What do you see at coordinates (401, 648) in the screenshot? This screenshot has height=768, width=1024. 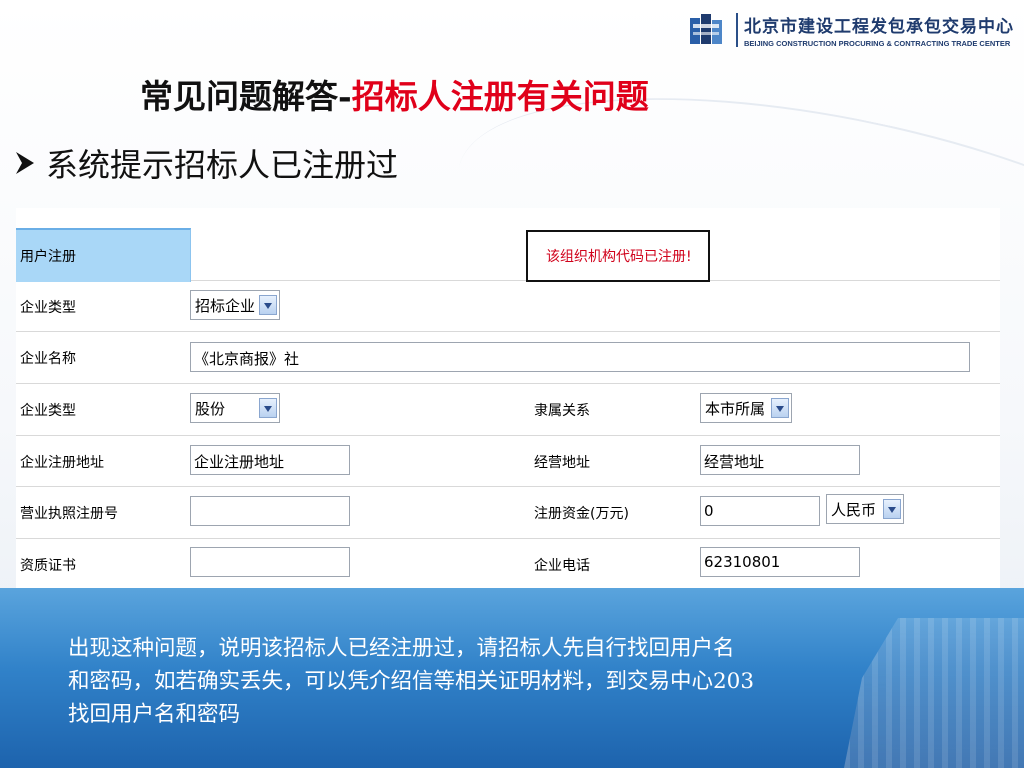 I see `explanation-line-1: 出现这种问题，说明该招标人已经注册过，请招标人先自行找回用户名` at bounding box center [401, 648].